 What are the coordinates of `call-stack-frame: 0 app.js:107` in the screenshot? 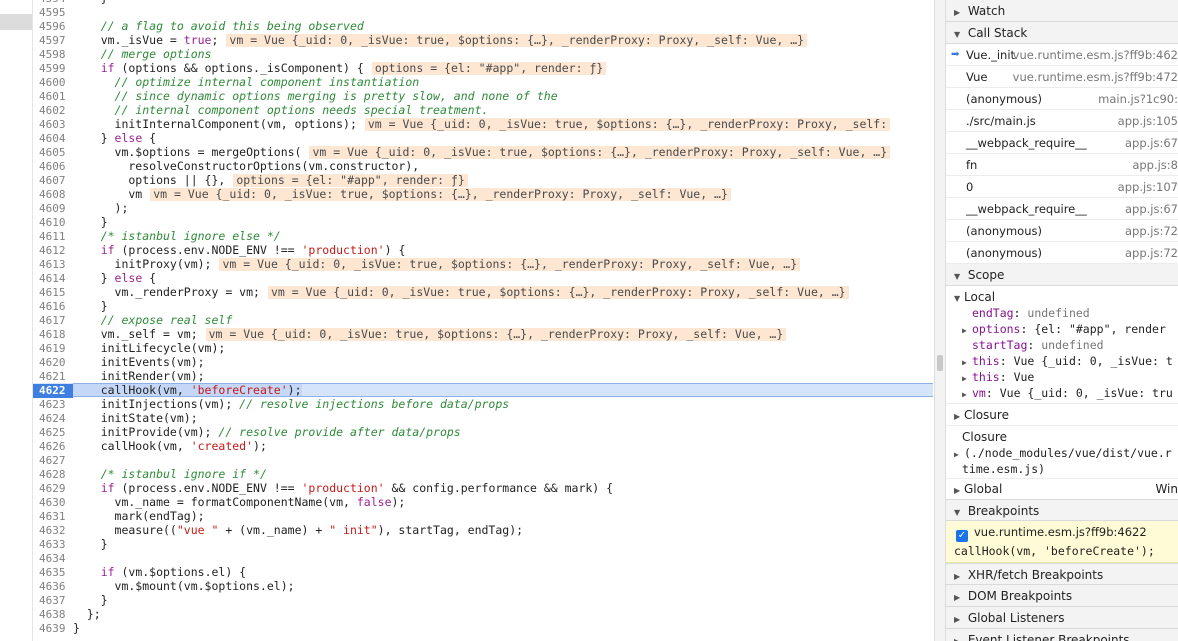 It's located at (1062, 187).